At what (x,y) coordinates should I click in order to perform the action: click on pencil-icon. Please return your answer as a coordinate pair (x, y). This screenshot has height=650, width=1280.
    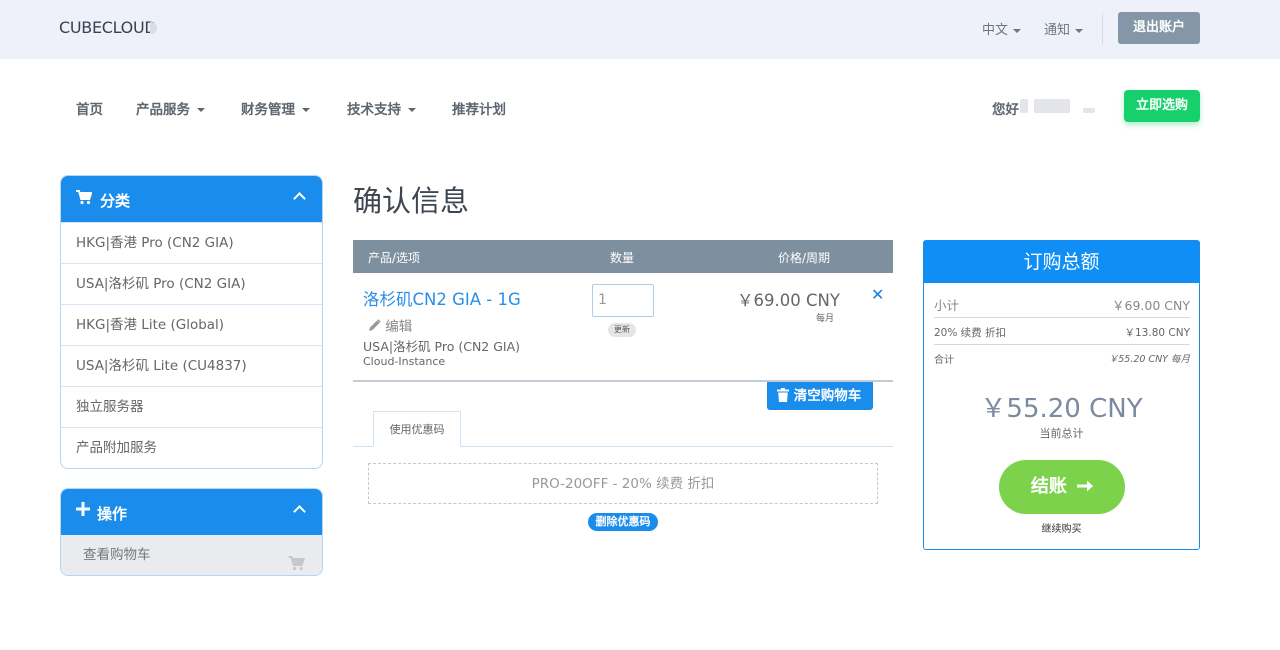
    Looking at the image, I should click on (376, 327).